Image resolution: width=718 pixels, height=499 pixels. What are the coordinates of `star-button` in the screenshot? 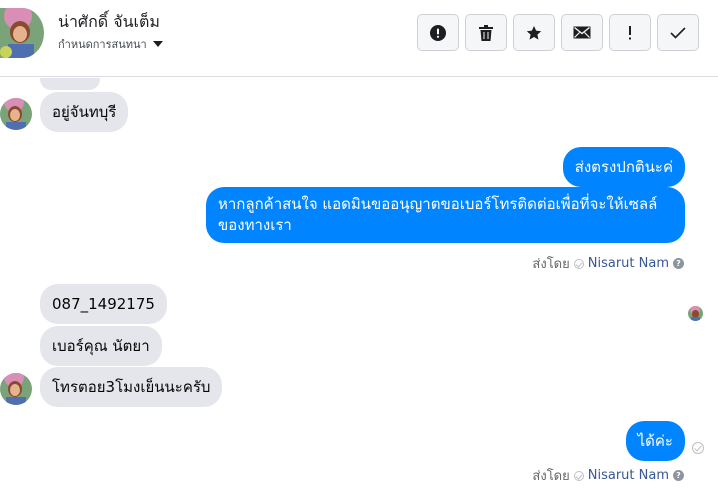 It's located at (534, 32).